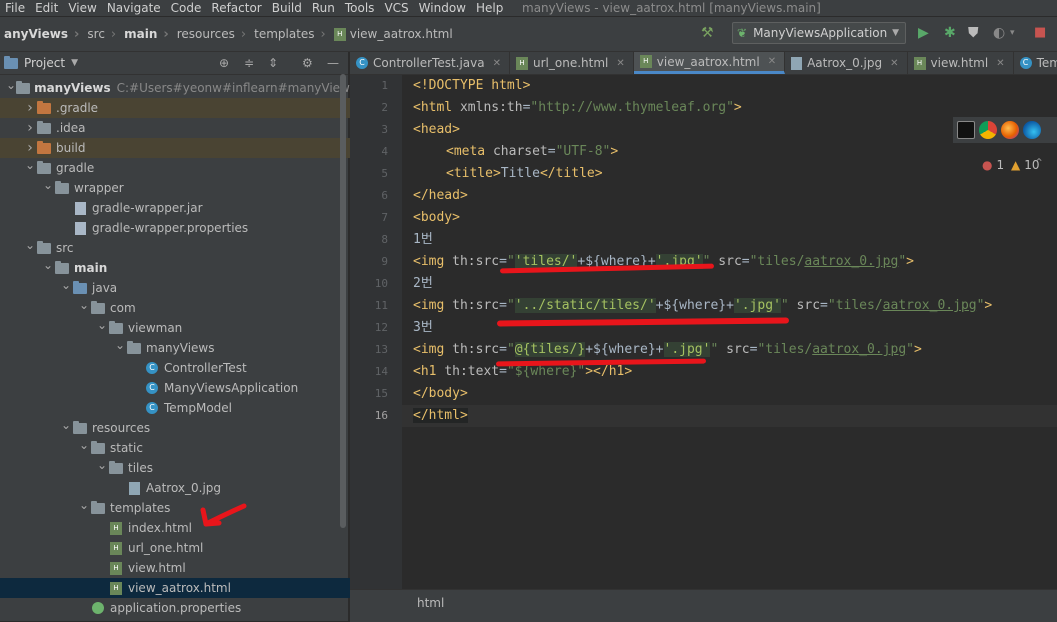 This screenshot has width=1057, height=622. I want to click on tree-item: › .idea, so click(182, 128).